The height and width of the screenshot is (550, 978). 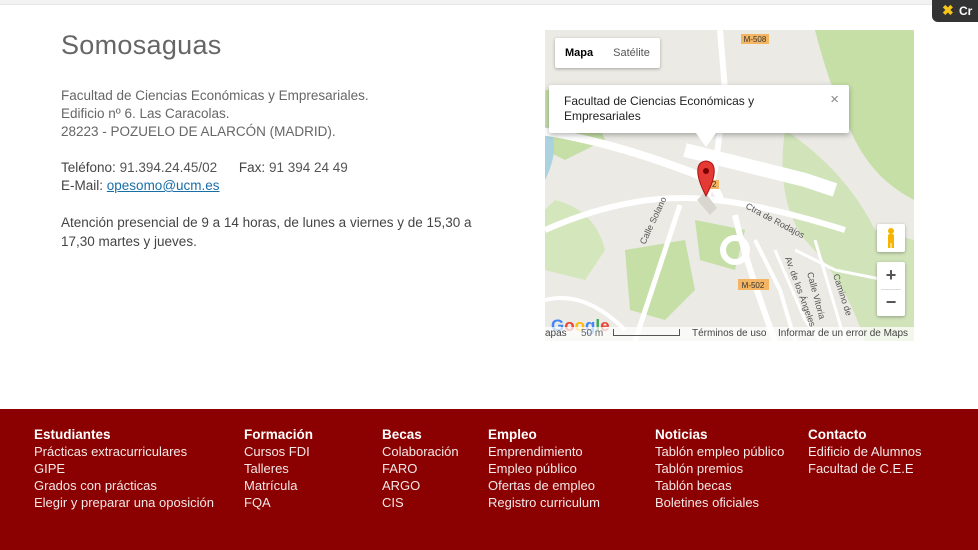 What do you see at coordinates (955, 11) in the screenshot?
I see `corner-badge: ✖ Cr` at bounding box center [955, 11].